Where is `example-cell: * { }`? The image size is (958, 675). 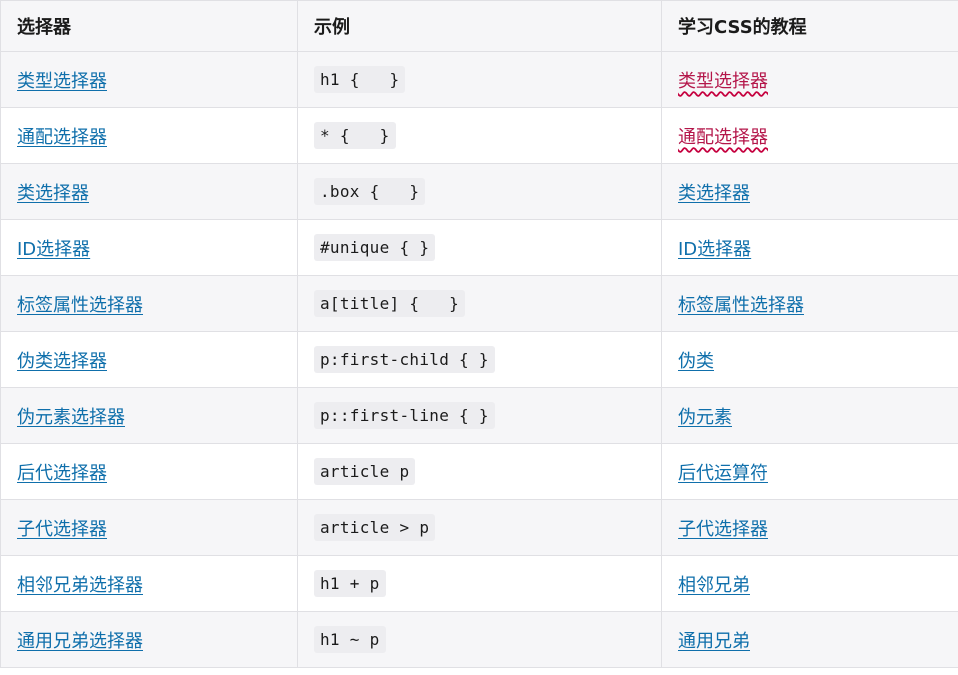
example-cell: * { } is located at coordinates (479, 135).